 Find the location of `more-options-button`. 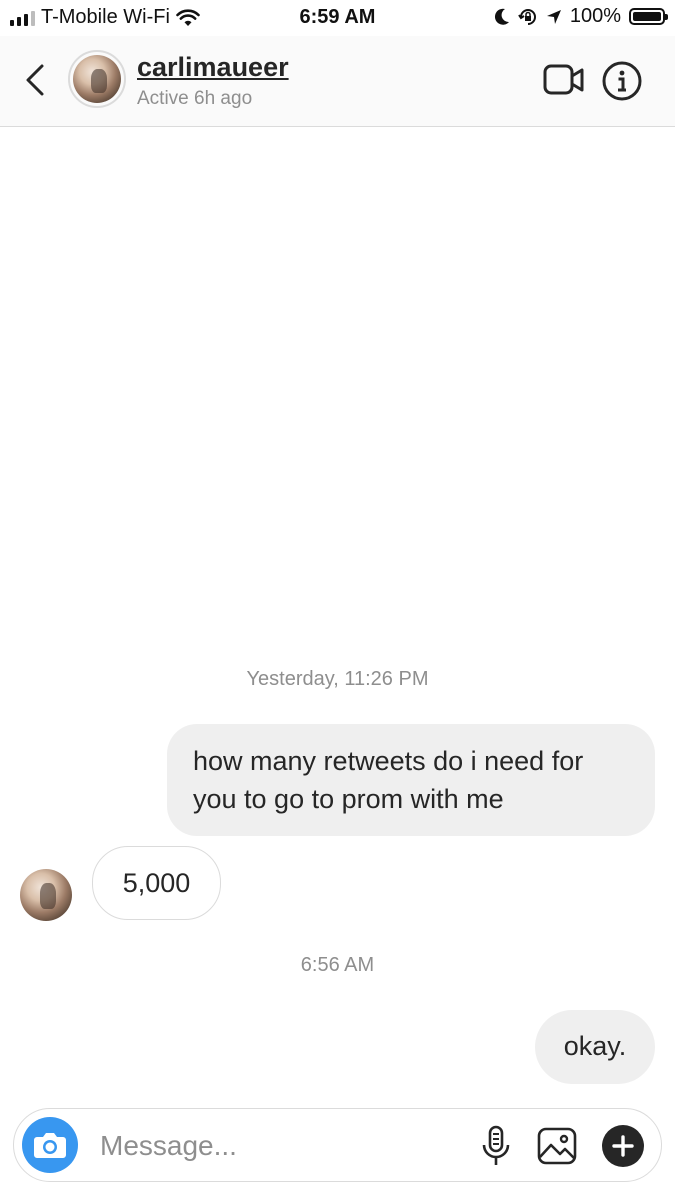

more-options-button is located at coordinates (623, 1146).